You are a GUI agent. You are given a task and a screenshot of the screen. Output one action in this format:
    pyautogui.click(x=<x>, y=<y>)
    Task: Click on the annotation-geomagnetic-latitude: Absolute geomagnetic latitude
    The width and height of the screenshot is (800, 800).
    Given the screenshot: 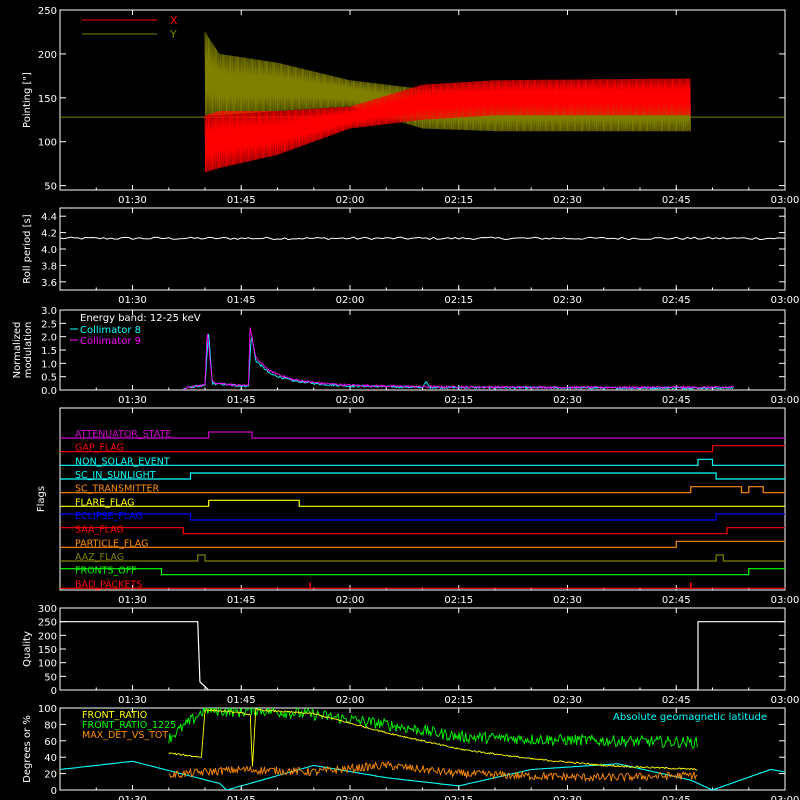 What is the action you would take?
    pyautogui.click(x=690, y=717)
    